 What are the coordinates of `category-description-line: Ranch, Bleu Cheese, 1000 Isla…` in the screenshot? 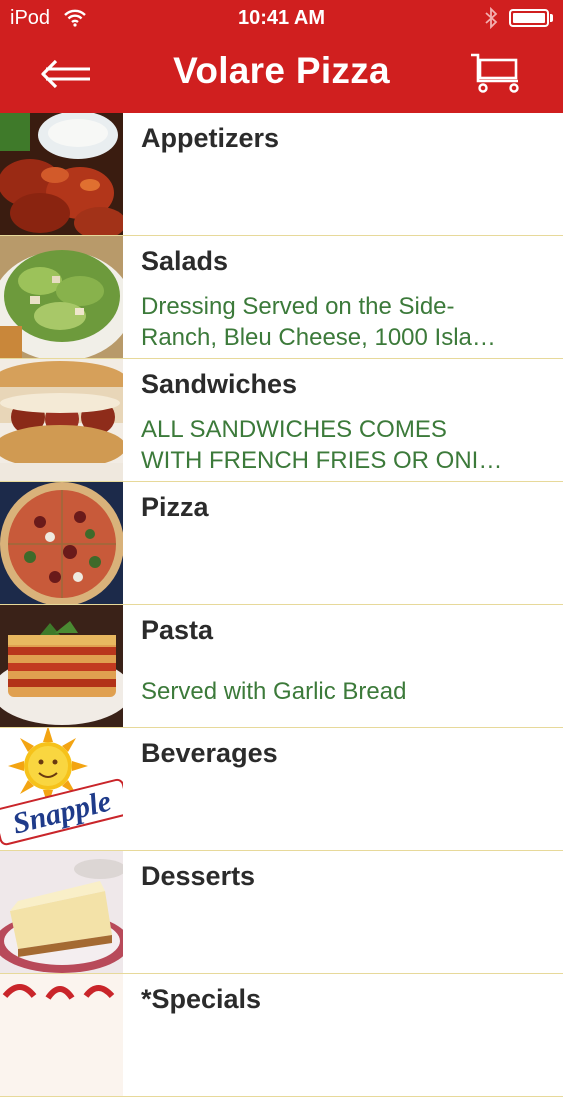 It's located at (318, 337).